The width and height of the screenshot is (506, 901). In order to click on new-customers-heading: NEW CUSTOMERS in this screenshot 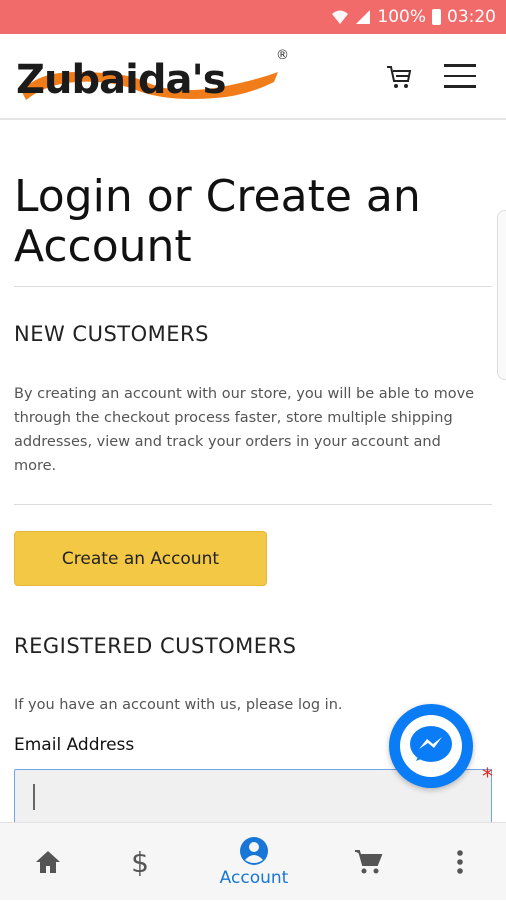, I will do `click(111, 334)`.